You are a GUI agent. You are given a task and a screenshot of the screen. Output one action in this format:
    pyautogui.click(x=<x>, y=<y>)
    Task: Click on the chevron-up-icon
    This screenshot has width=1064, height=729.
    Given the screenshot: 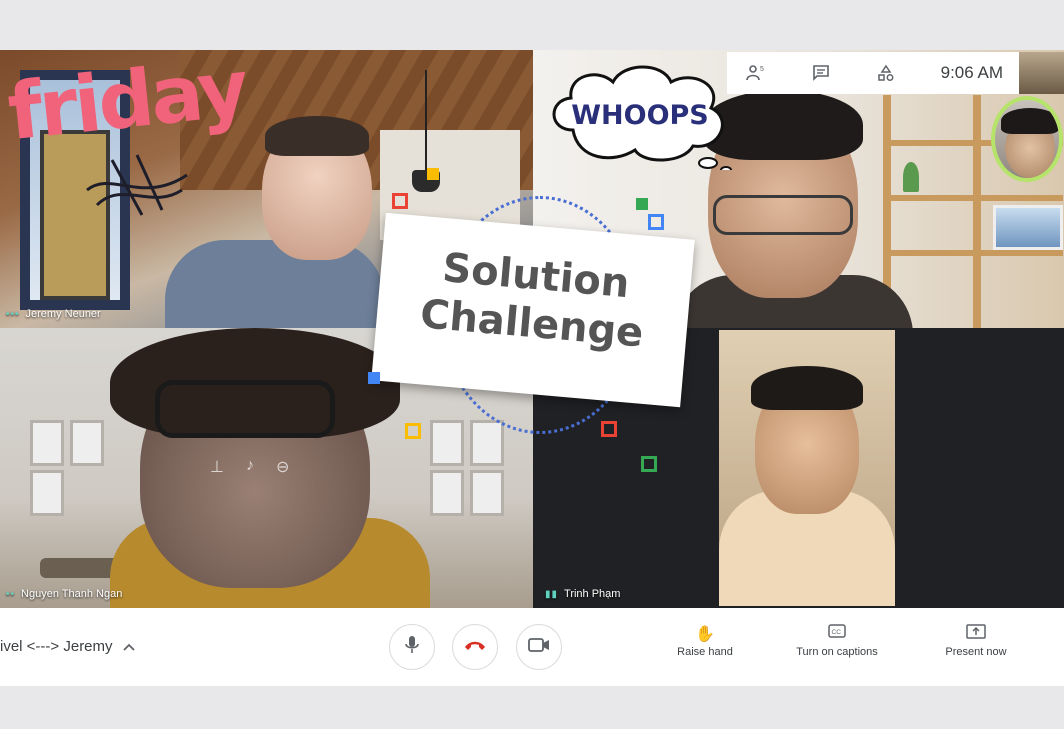 What is the action you would take?
    pyautogui.click(x=128, y=646)
    